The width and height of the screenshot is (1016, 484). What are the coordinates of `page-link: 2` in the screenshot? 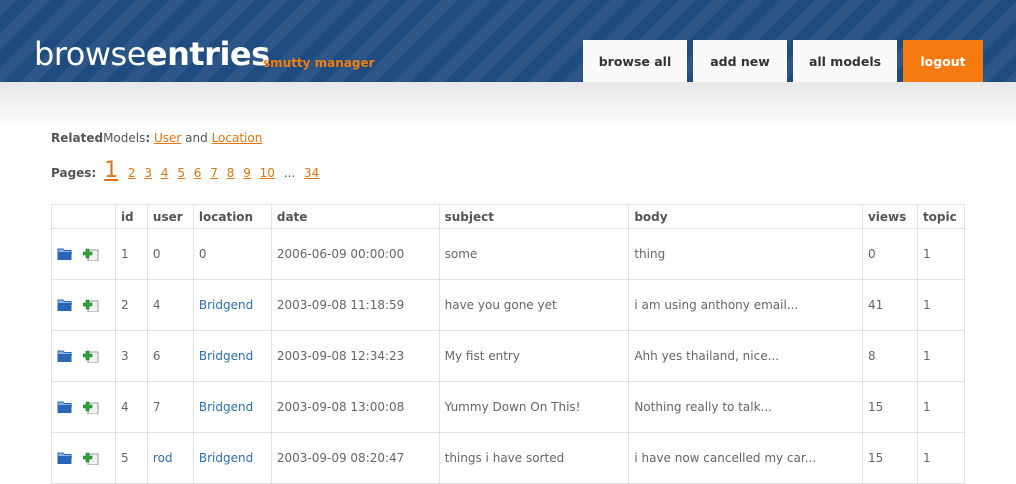 It's located at (132, 173).